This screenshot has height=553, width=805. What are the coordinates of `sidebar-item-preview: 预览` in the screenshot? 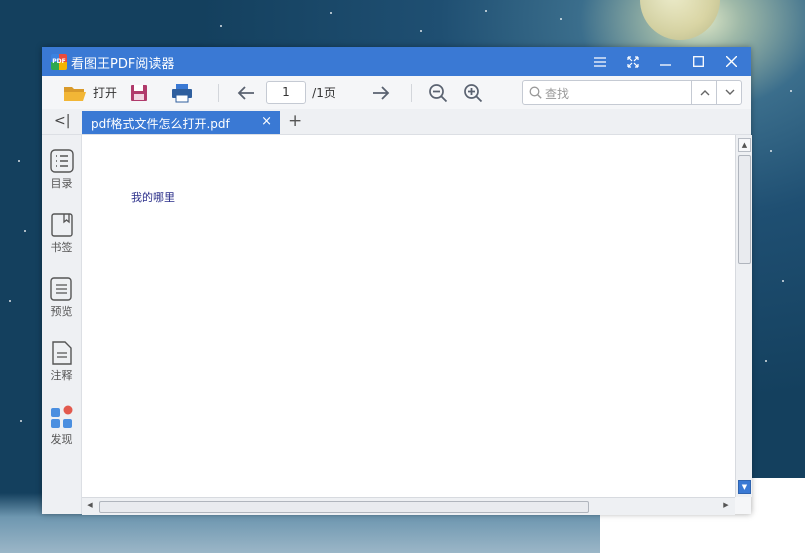 It's located at (61, 298).